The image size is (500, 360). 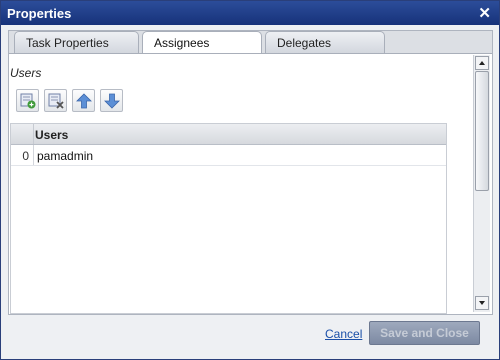 What do you see at coordinates (304, 43) in the screenshot?
I see `tab-label: Delegates` at bounding box center [304, 43].